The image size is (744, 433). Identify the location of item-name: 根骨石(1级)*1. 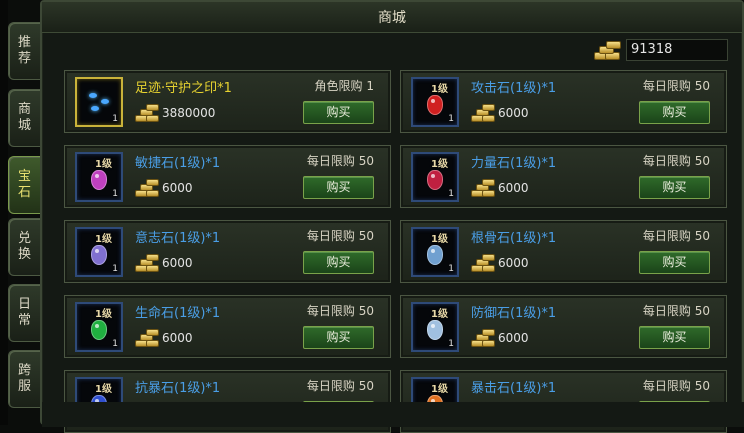
(514, 238).